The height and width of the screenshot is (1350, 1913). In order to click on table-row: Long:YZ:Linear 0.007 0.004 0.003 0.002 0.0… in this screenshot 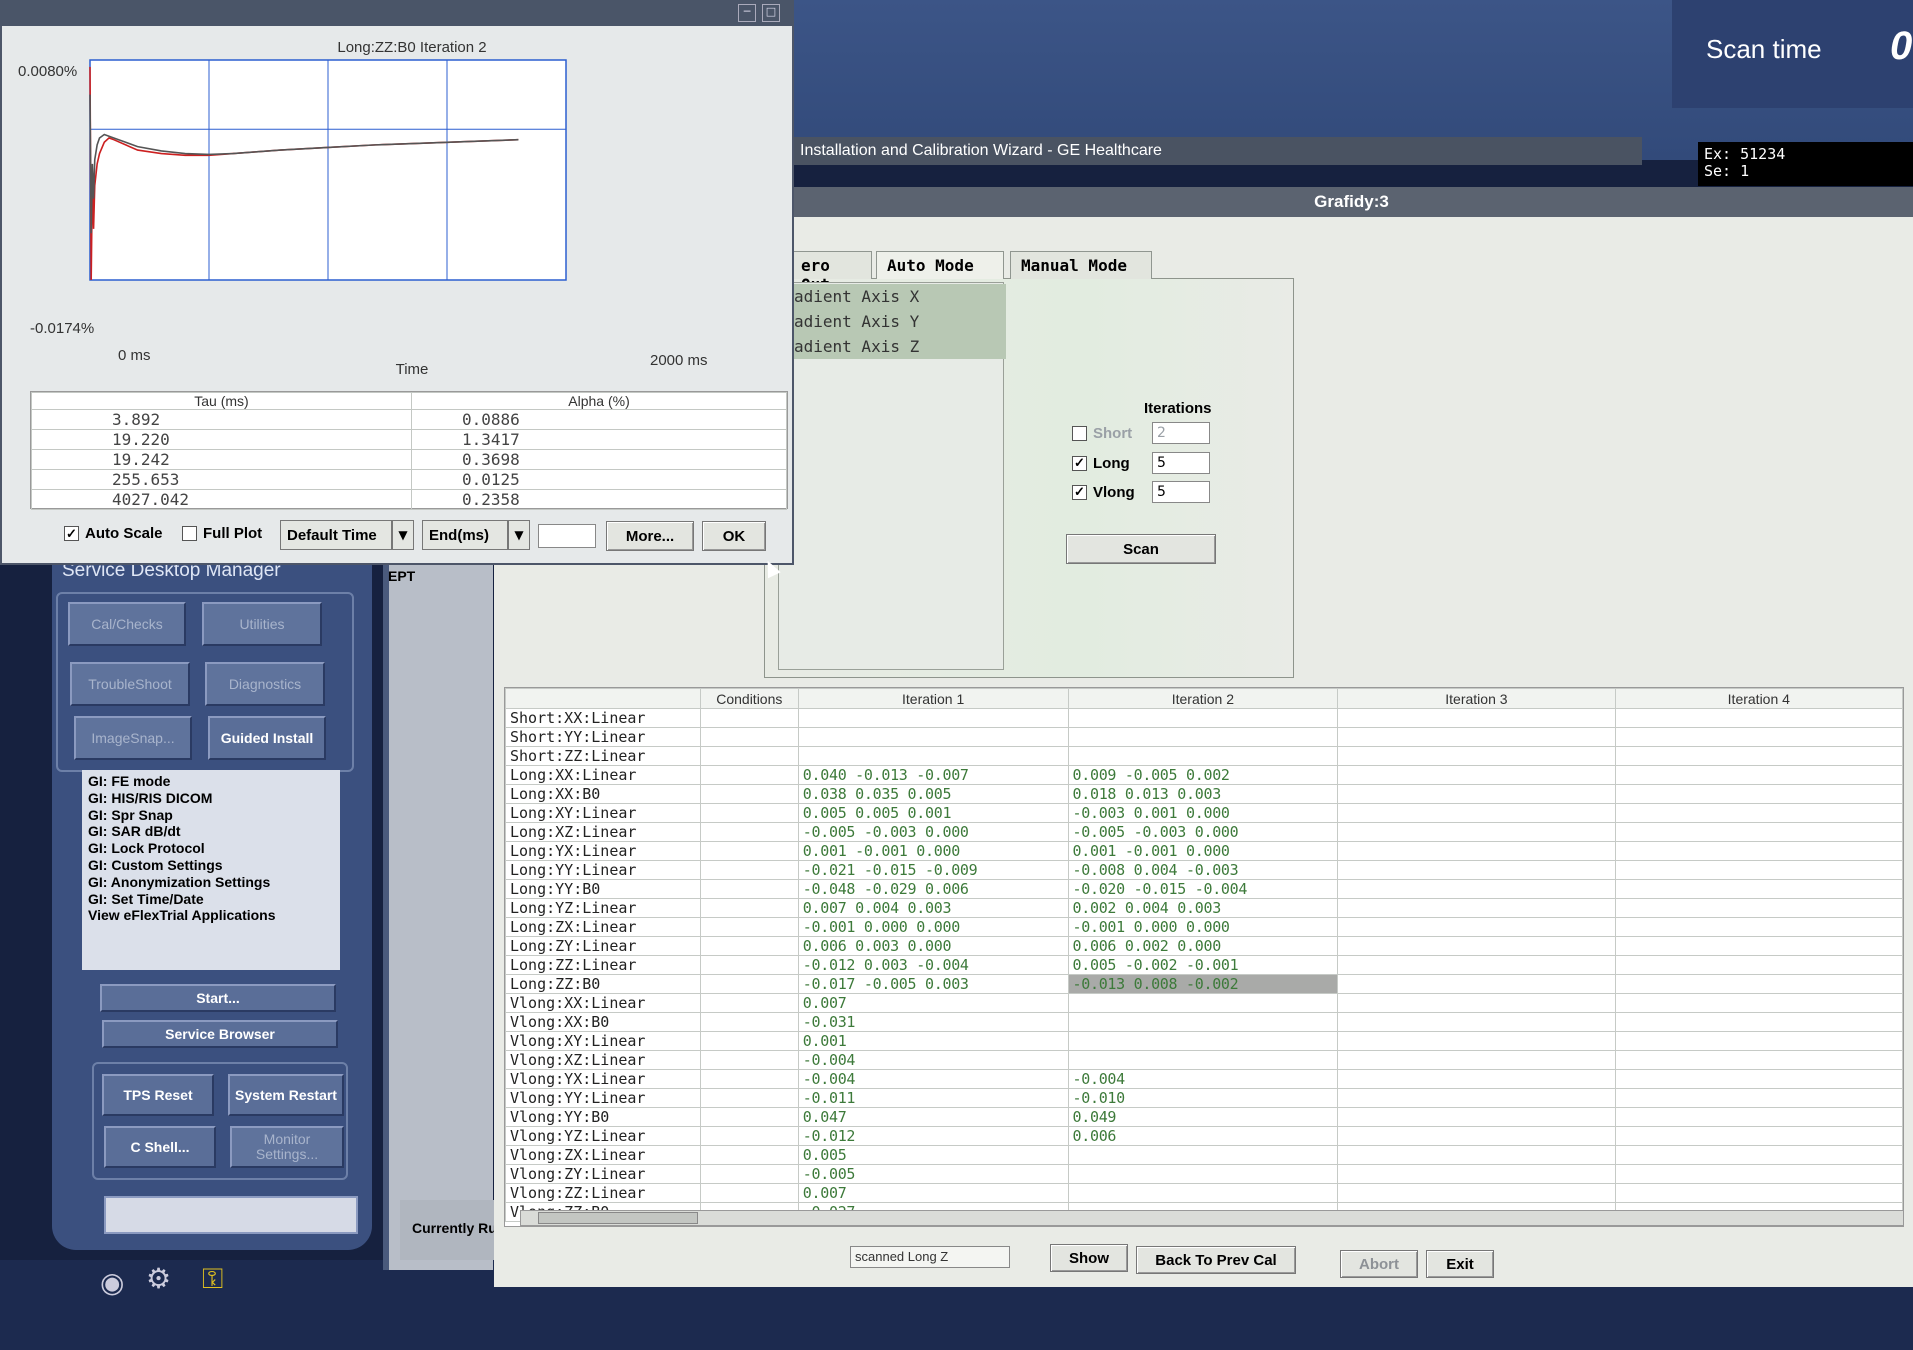, I will do `click(1204, 908)`.